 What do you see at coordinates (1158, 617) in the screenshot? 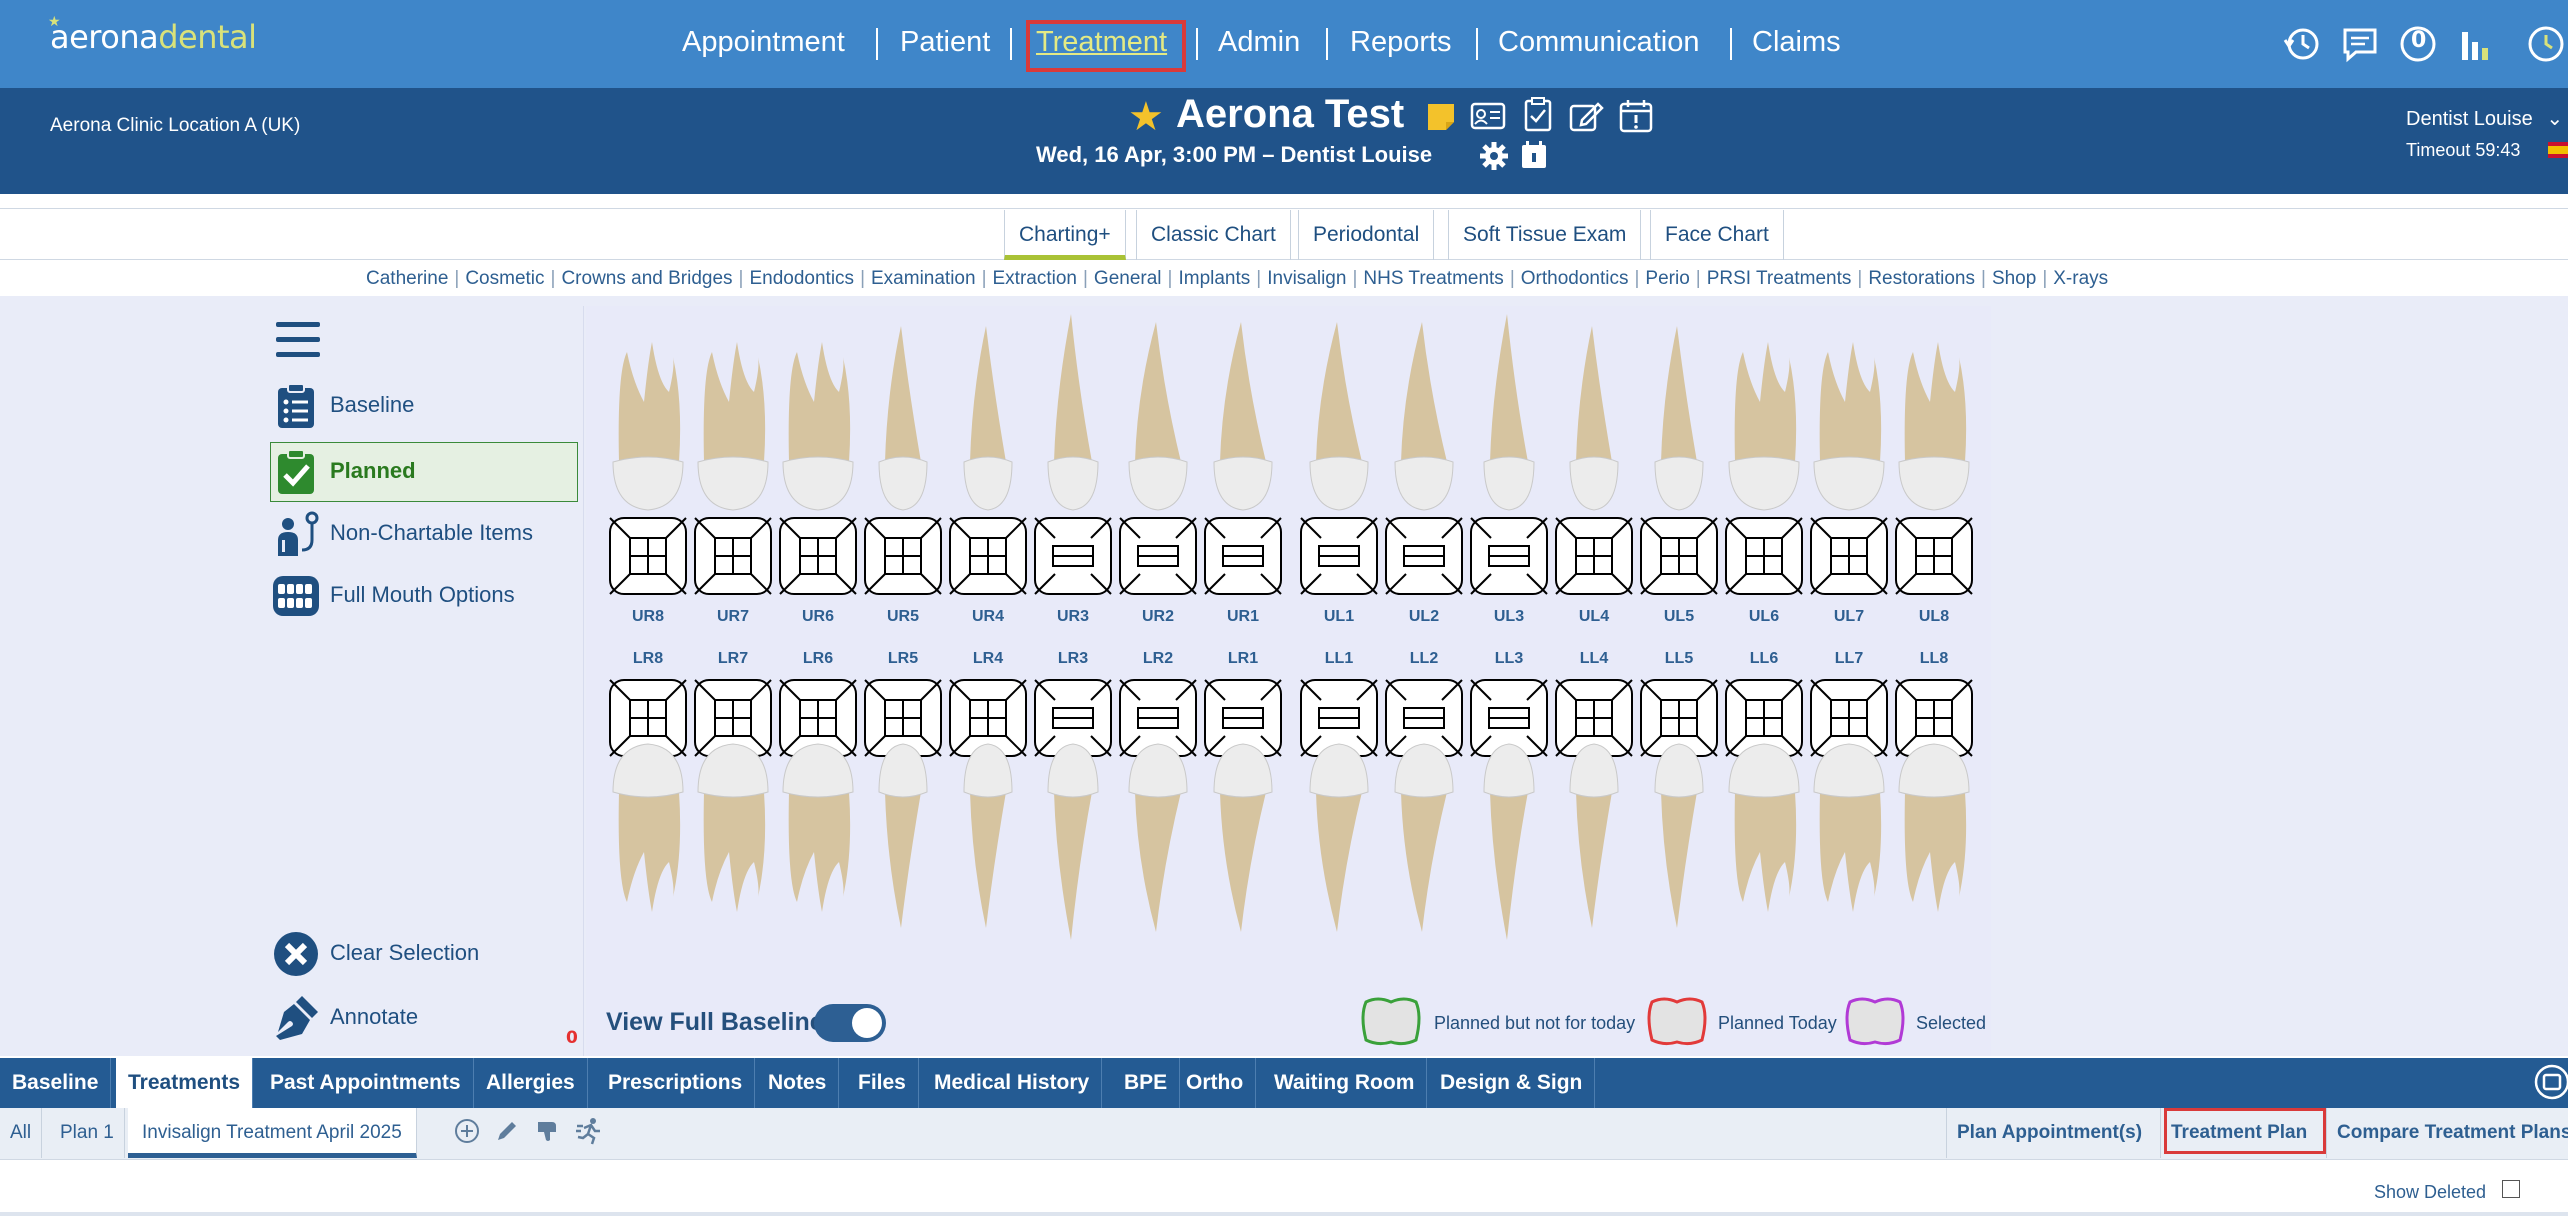
I see `tooth-label-ur2: UR2` at bounding box center [1158, 617].